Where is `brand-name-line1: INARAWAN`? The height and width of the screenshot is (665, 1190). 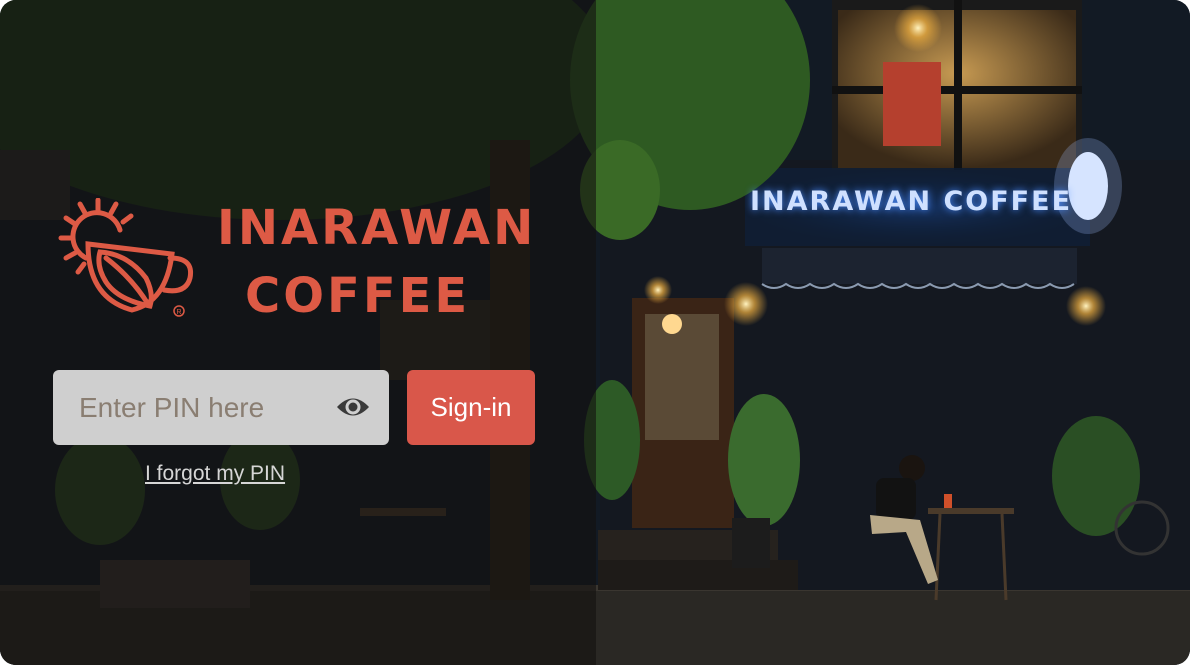 brand-name-line1: INARAWAN is located at coordinates (377, 228).